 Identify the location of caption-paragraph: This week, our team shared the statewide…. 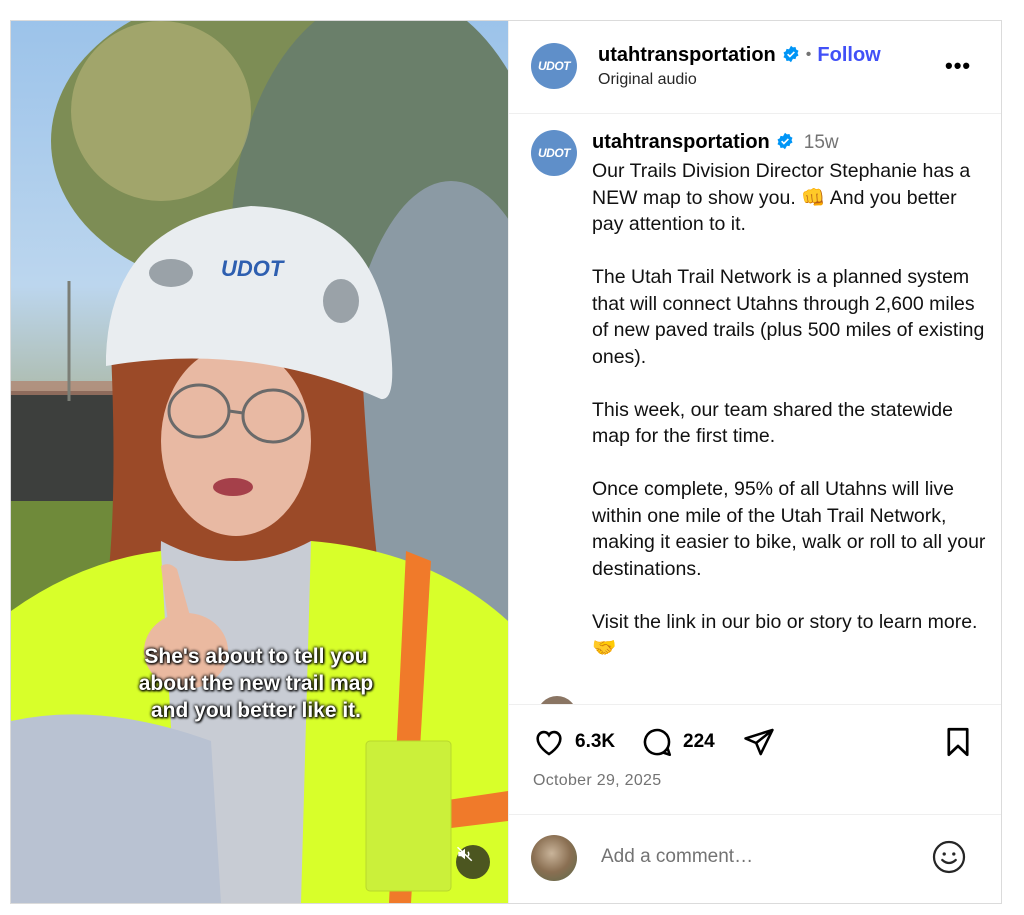
(772, 423).